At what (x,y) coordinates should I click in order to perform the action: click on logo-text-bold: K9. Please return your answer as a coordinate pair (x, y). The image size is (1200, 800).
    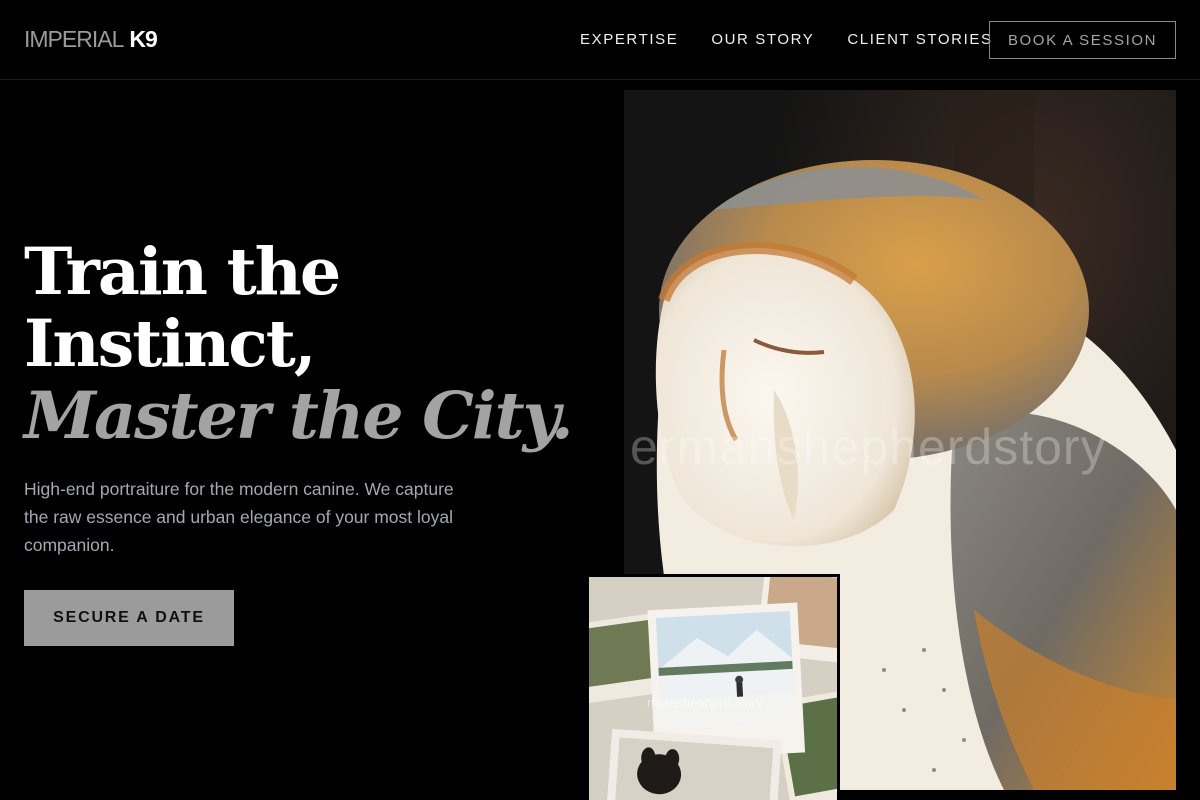
    Looking at the image, I should click on (143, 39).